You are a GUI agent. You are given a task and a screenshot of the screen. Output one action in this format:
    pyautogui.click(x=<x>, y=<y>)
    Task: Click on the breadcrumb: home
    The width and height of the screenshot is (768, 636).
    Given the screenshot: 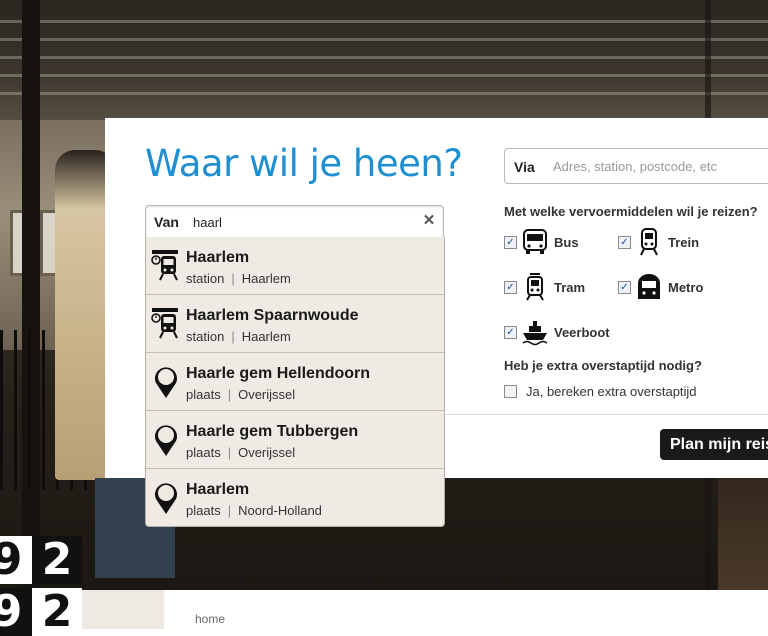 What is the action you would take?
    pyautogui.click(x=210, y=619)
    